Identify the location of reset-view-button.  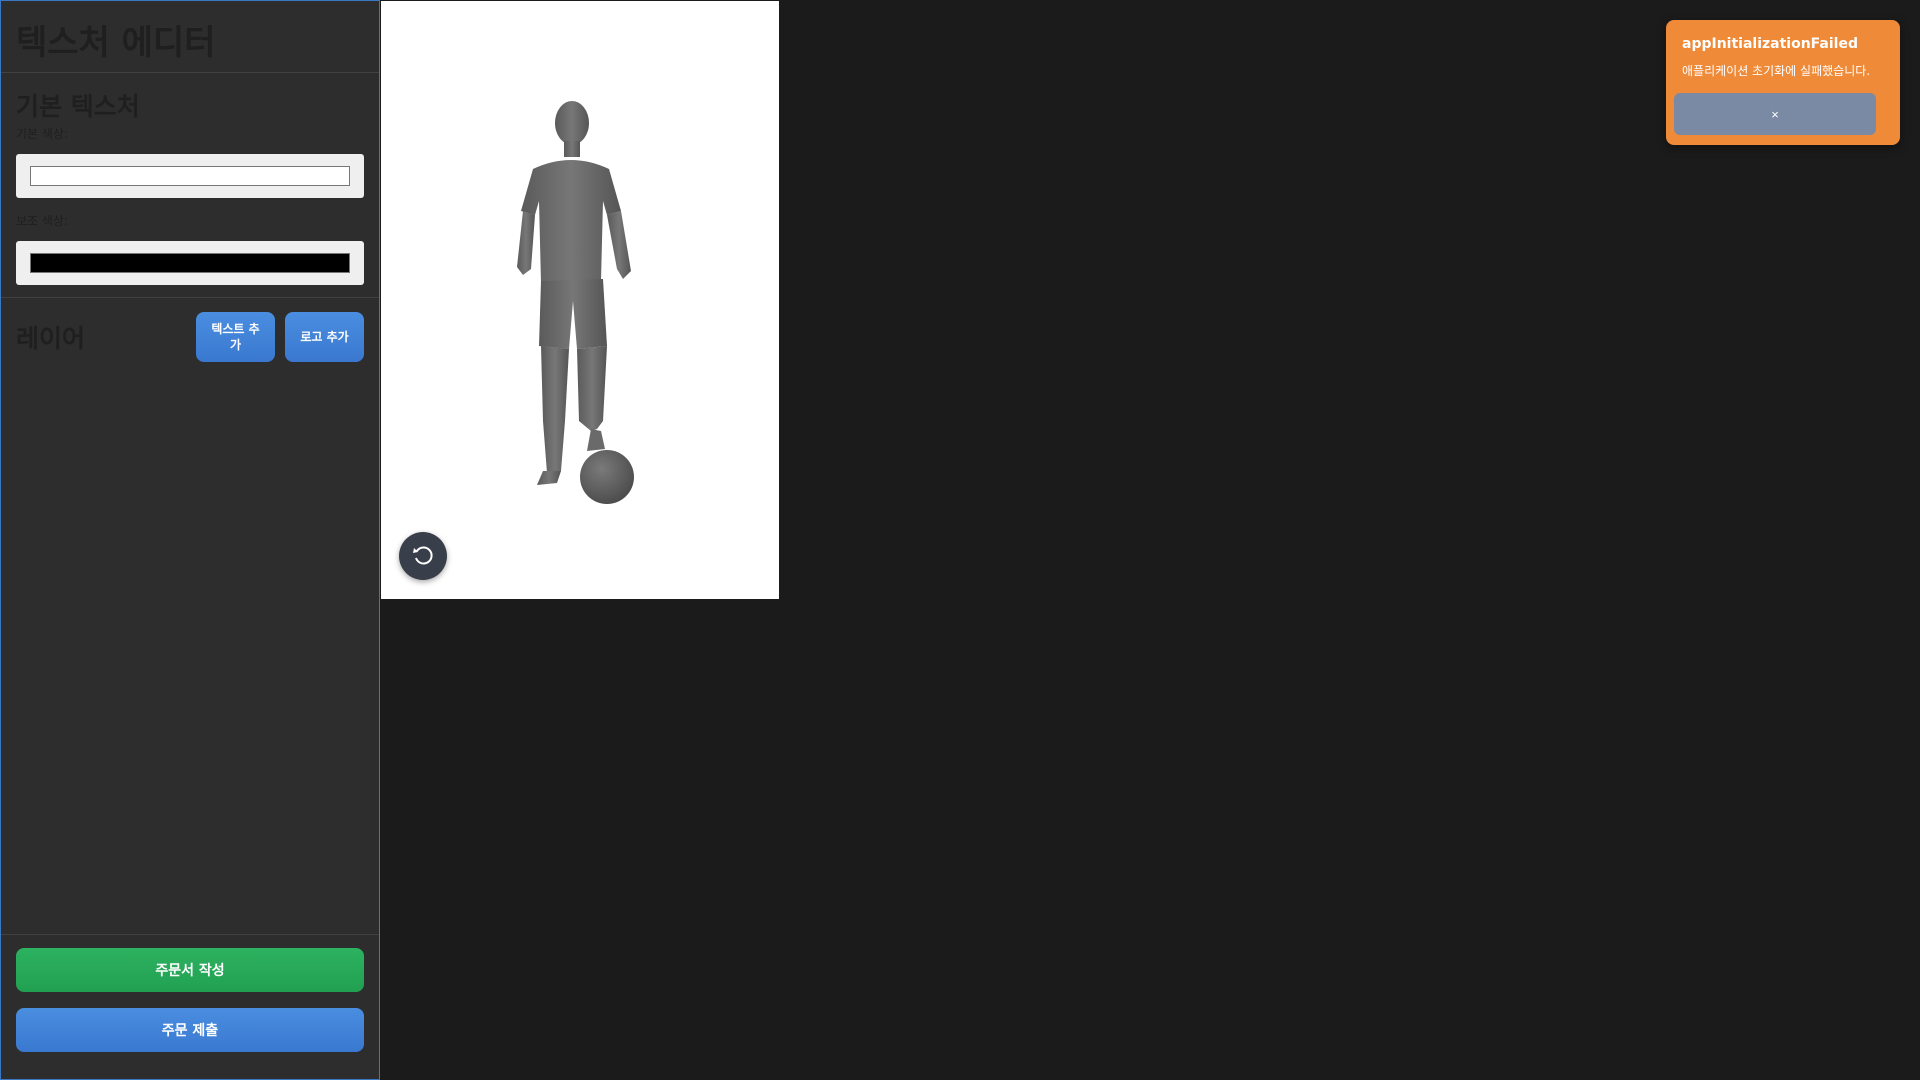
(423, 556).